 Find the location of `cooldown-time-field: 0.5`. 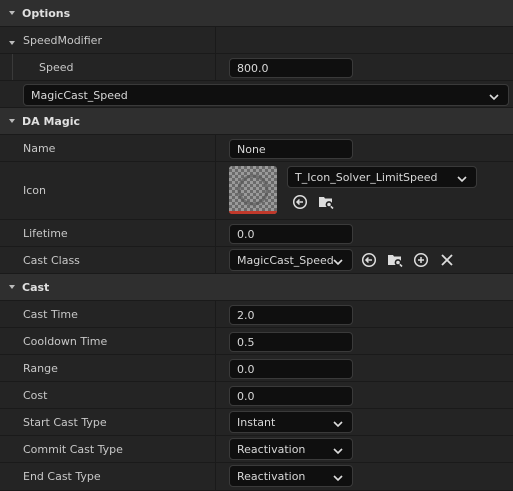

cooldown-time-field: 0.5 is located at coordinates (291, 342).